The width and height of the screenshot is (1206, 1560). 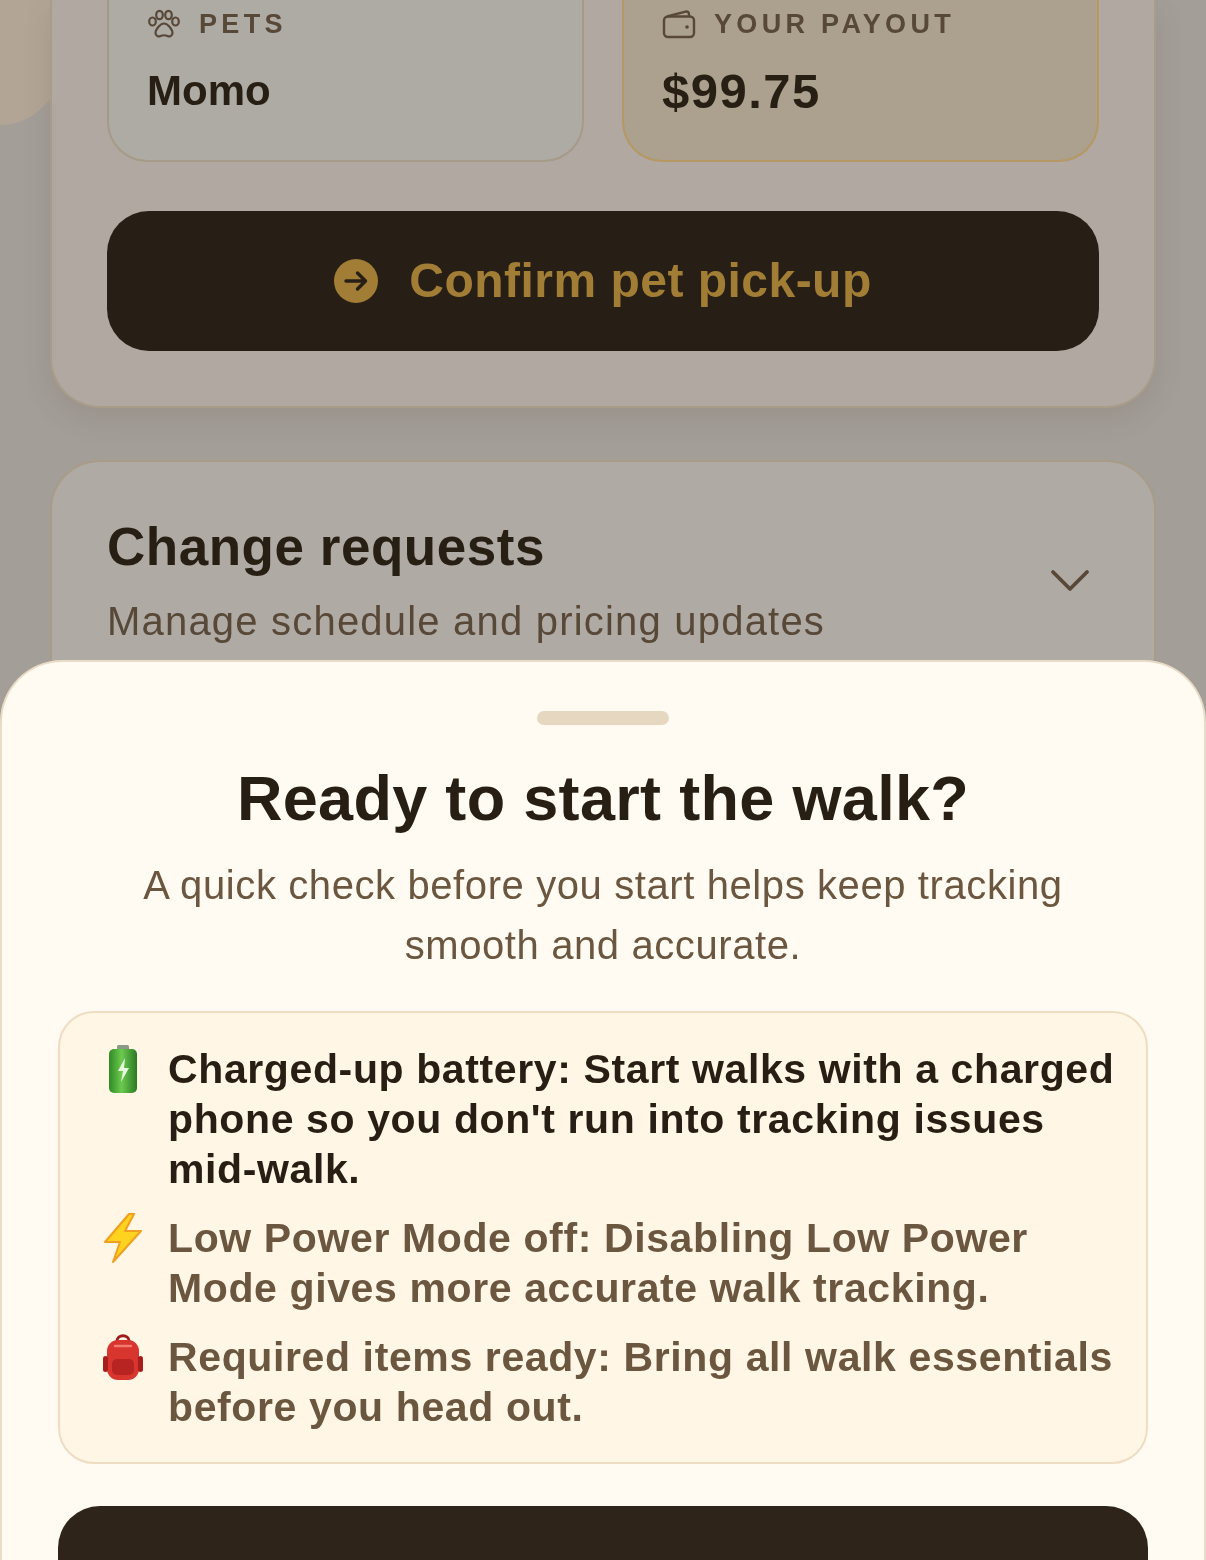 What do you see at coordinates (164, 24) in the screenshot?
I see `paw-icon` at bounding box center [164, 24].